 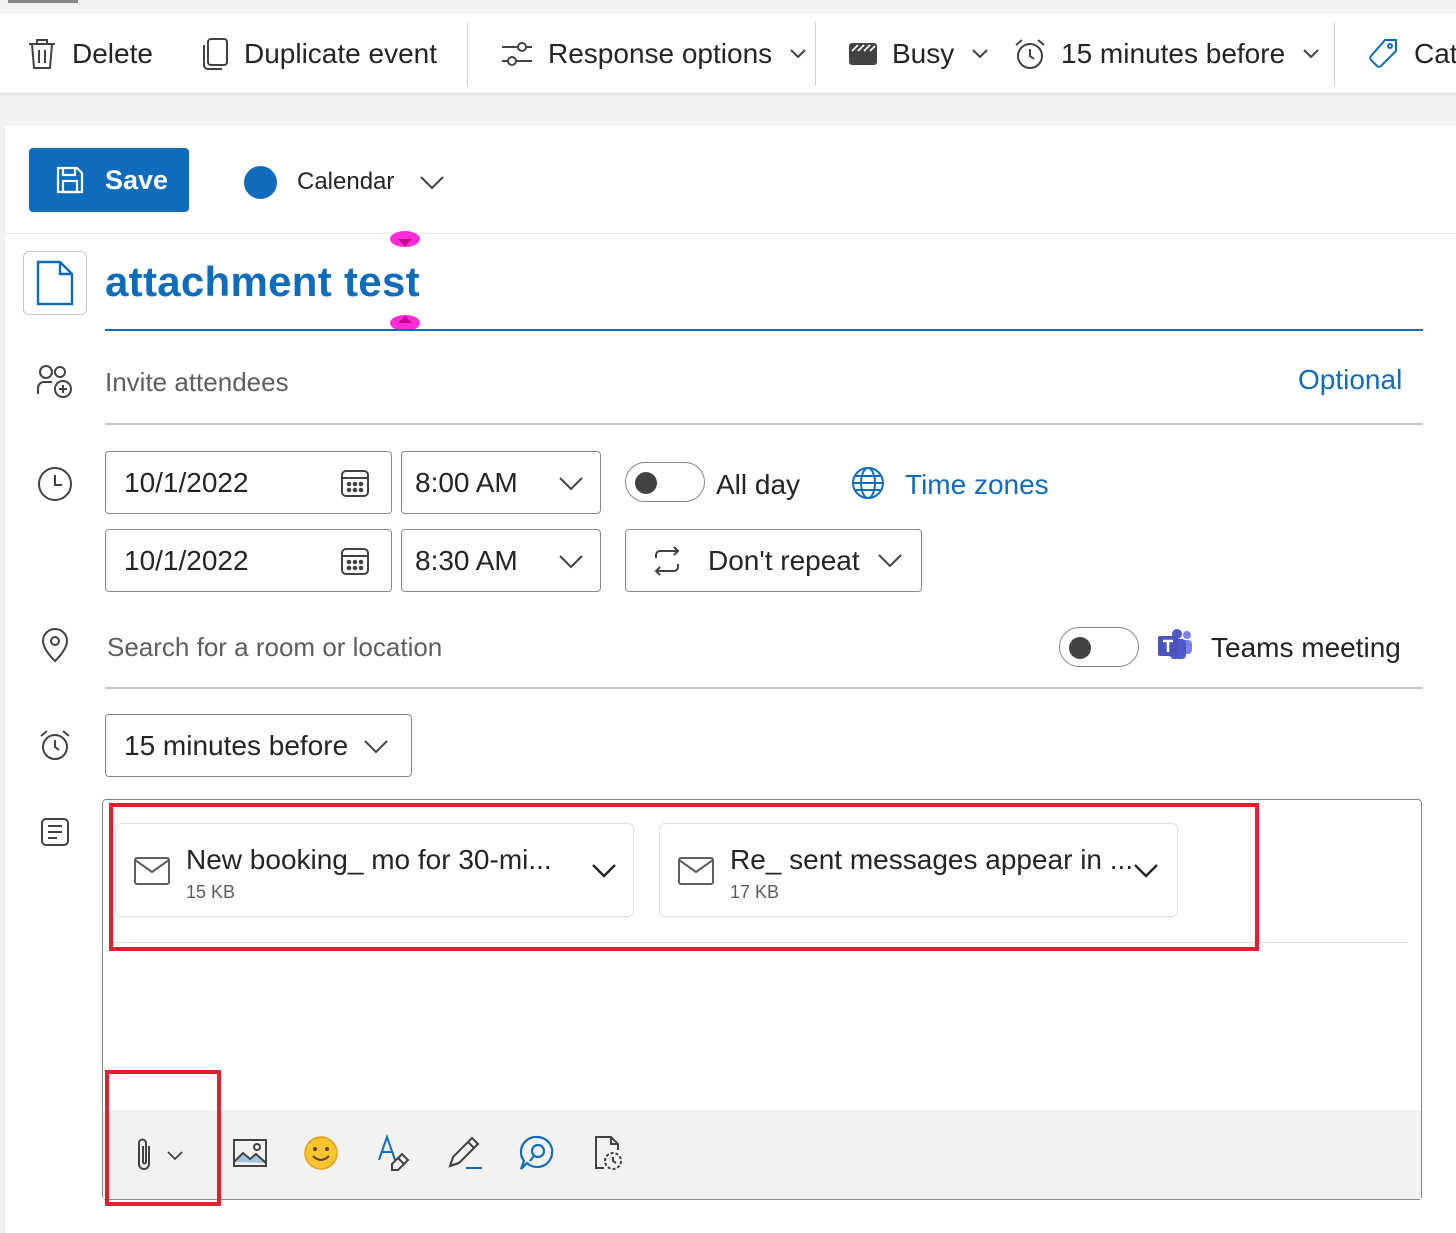 I want to click on start-date-picker: 10/1/2022, so click(x=248, y=482).